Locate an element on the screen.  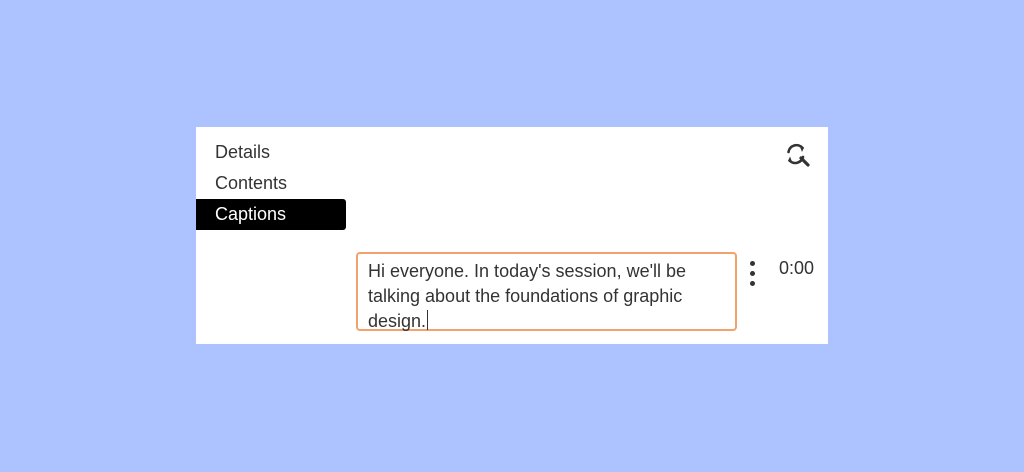
caption-timestamp: 0:00 is located at coordinates (796, 268).